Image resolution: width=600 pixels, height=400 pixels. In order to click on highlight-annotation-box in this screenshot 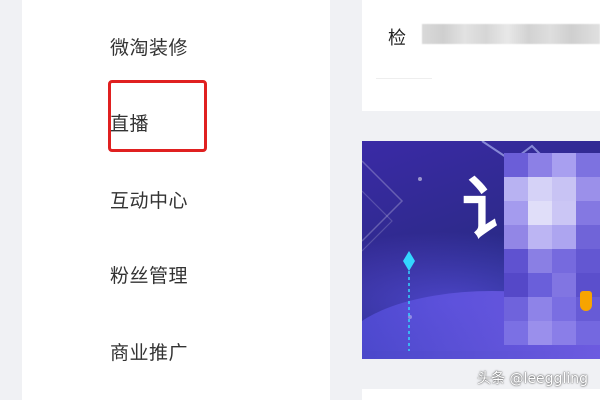, I will do `click(157, 116)`.